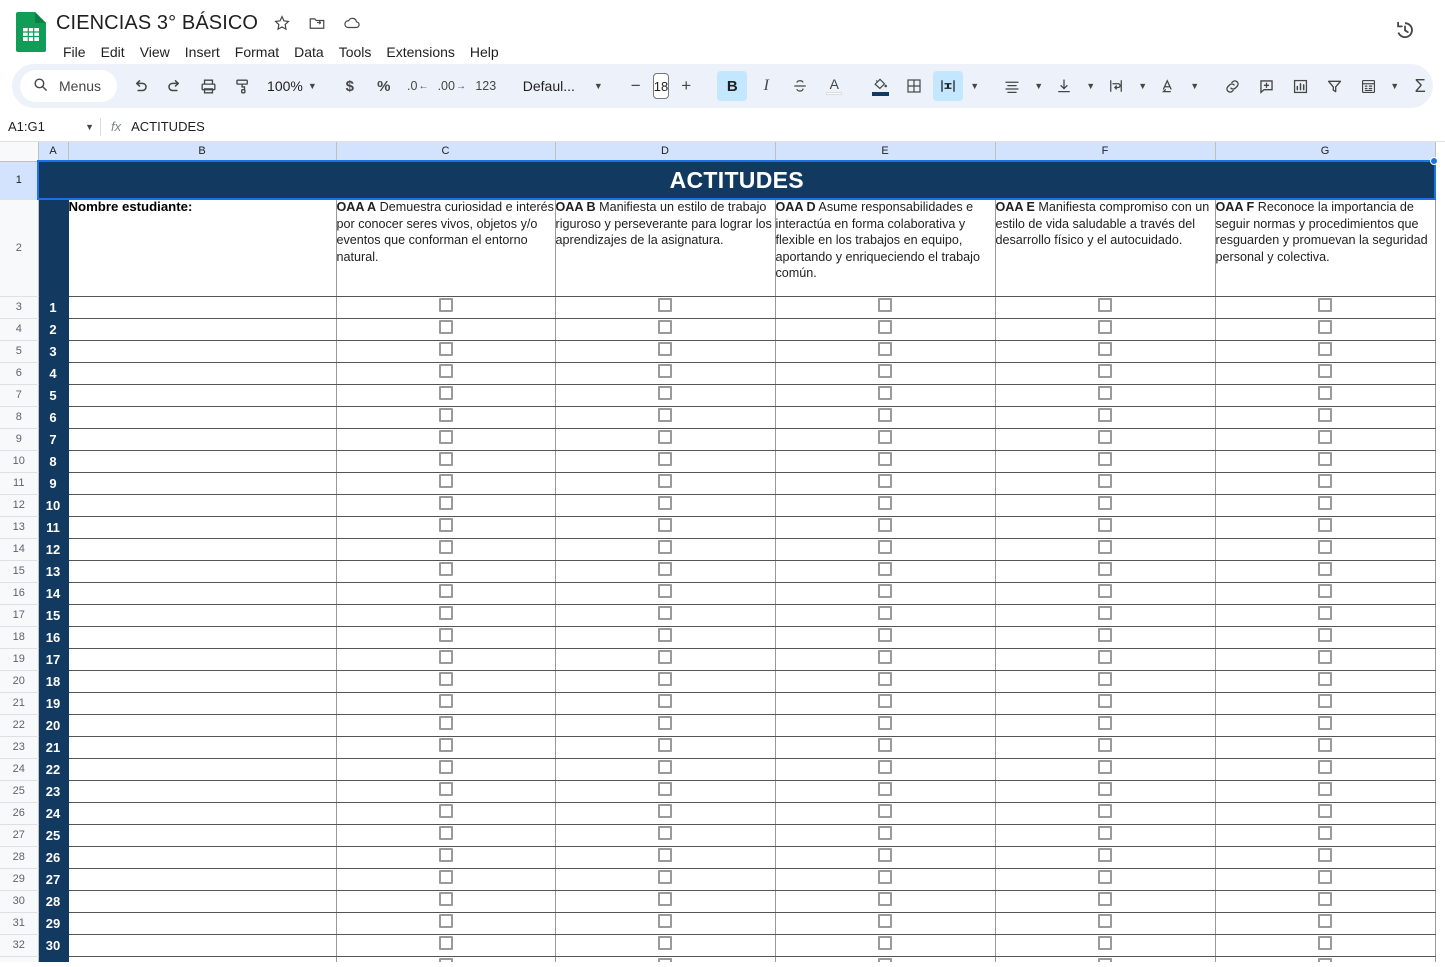 Image resolution: width=1445 pixels, height=967 pixels. Describe the element at coordinates (636, 86) in the screenshot. I see `decrease-font-size-button: −` at that location.